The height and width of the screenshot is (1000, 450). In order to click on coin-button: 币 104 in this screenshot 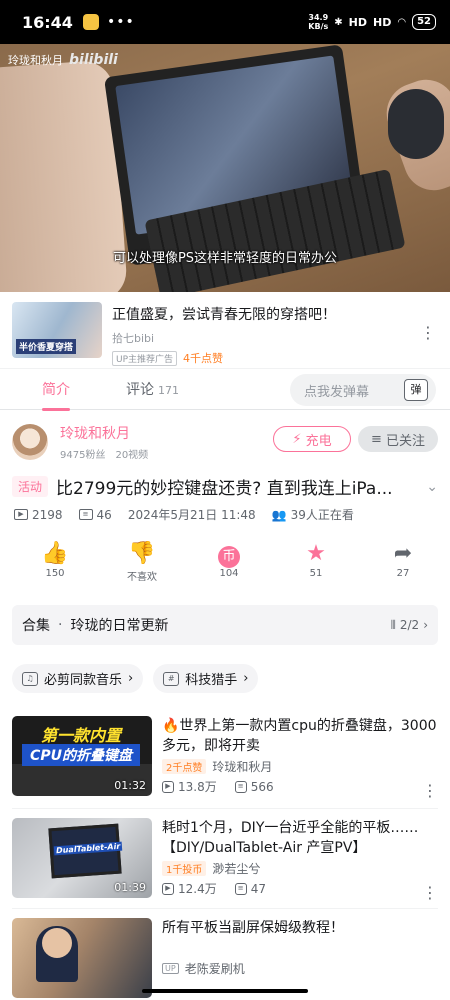, I will do `click(229, 565)`.